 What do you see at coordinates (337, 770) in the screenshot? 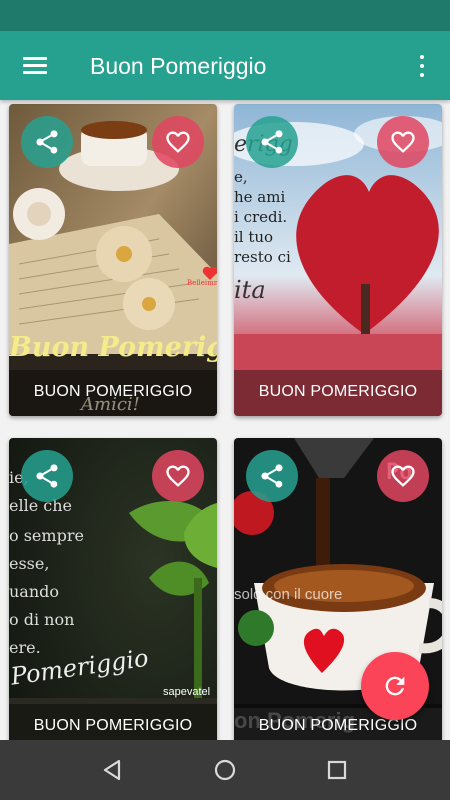
I see `recents-square-icon` at bounding box center [337, 770].